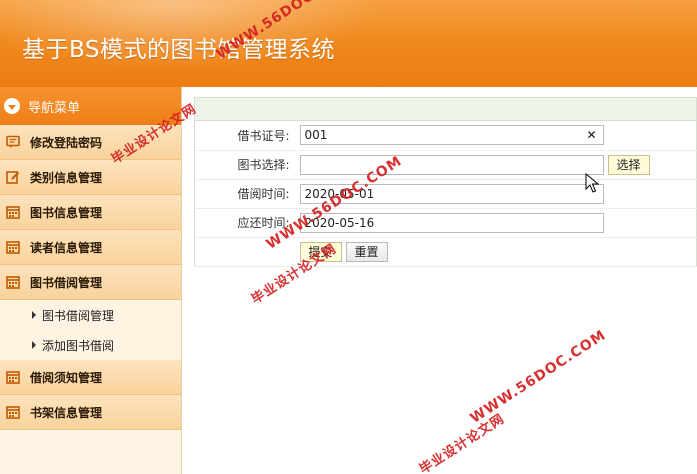 This screenshot has height=474, width=697. Describe the element at coordinates (66, 282) in the screenshot. I see `sidebar-item-label: 图书借阅管理` at that location.